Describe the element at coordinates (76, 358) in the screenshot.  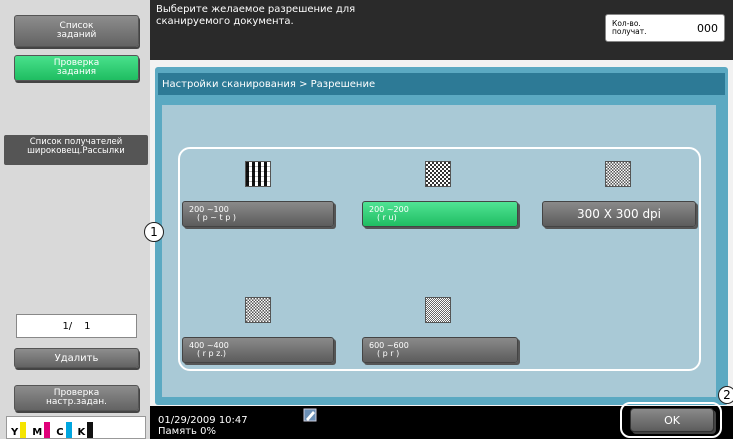
I see `delete-button: Удалить` at that location.